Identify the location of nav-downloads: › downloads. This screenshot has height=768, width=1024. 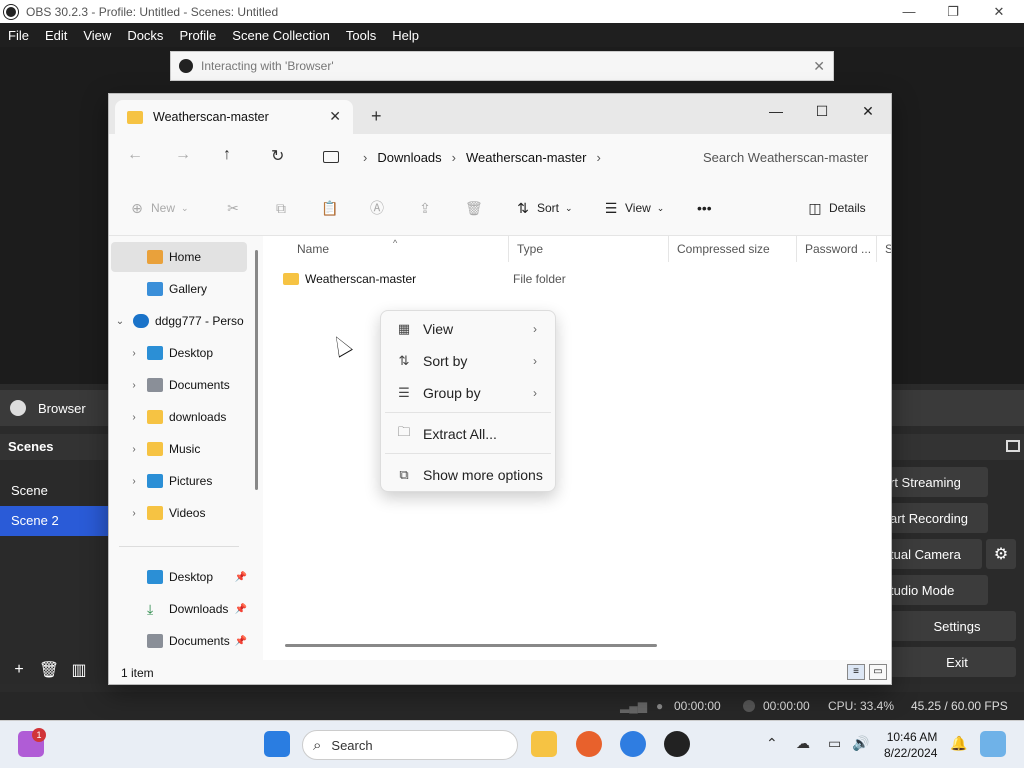
(179, 417).